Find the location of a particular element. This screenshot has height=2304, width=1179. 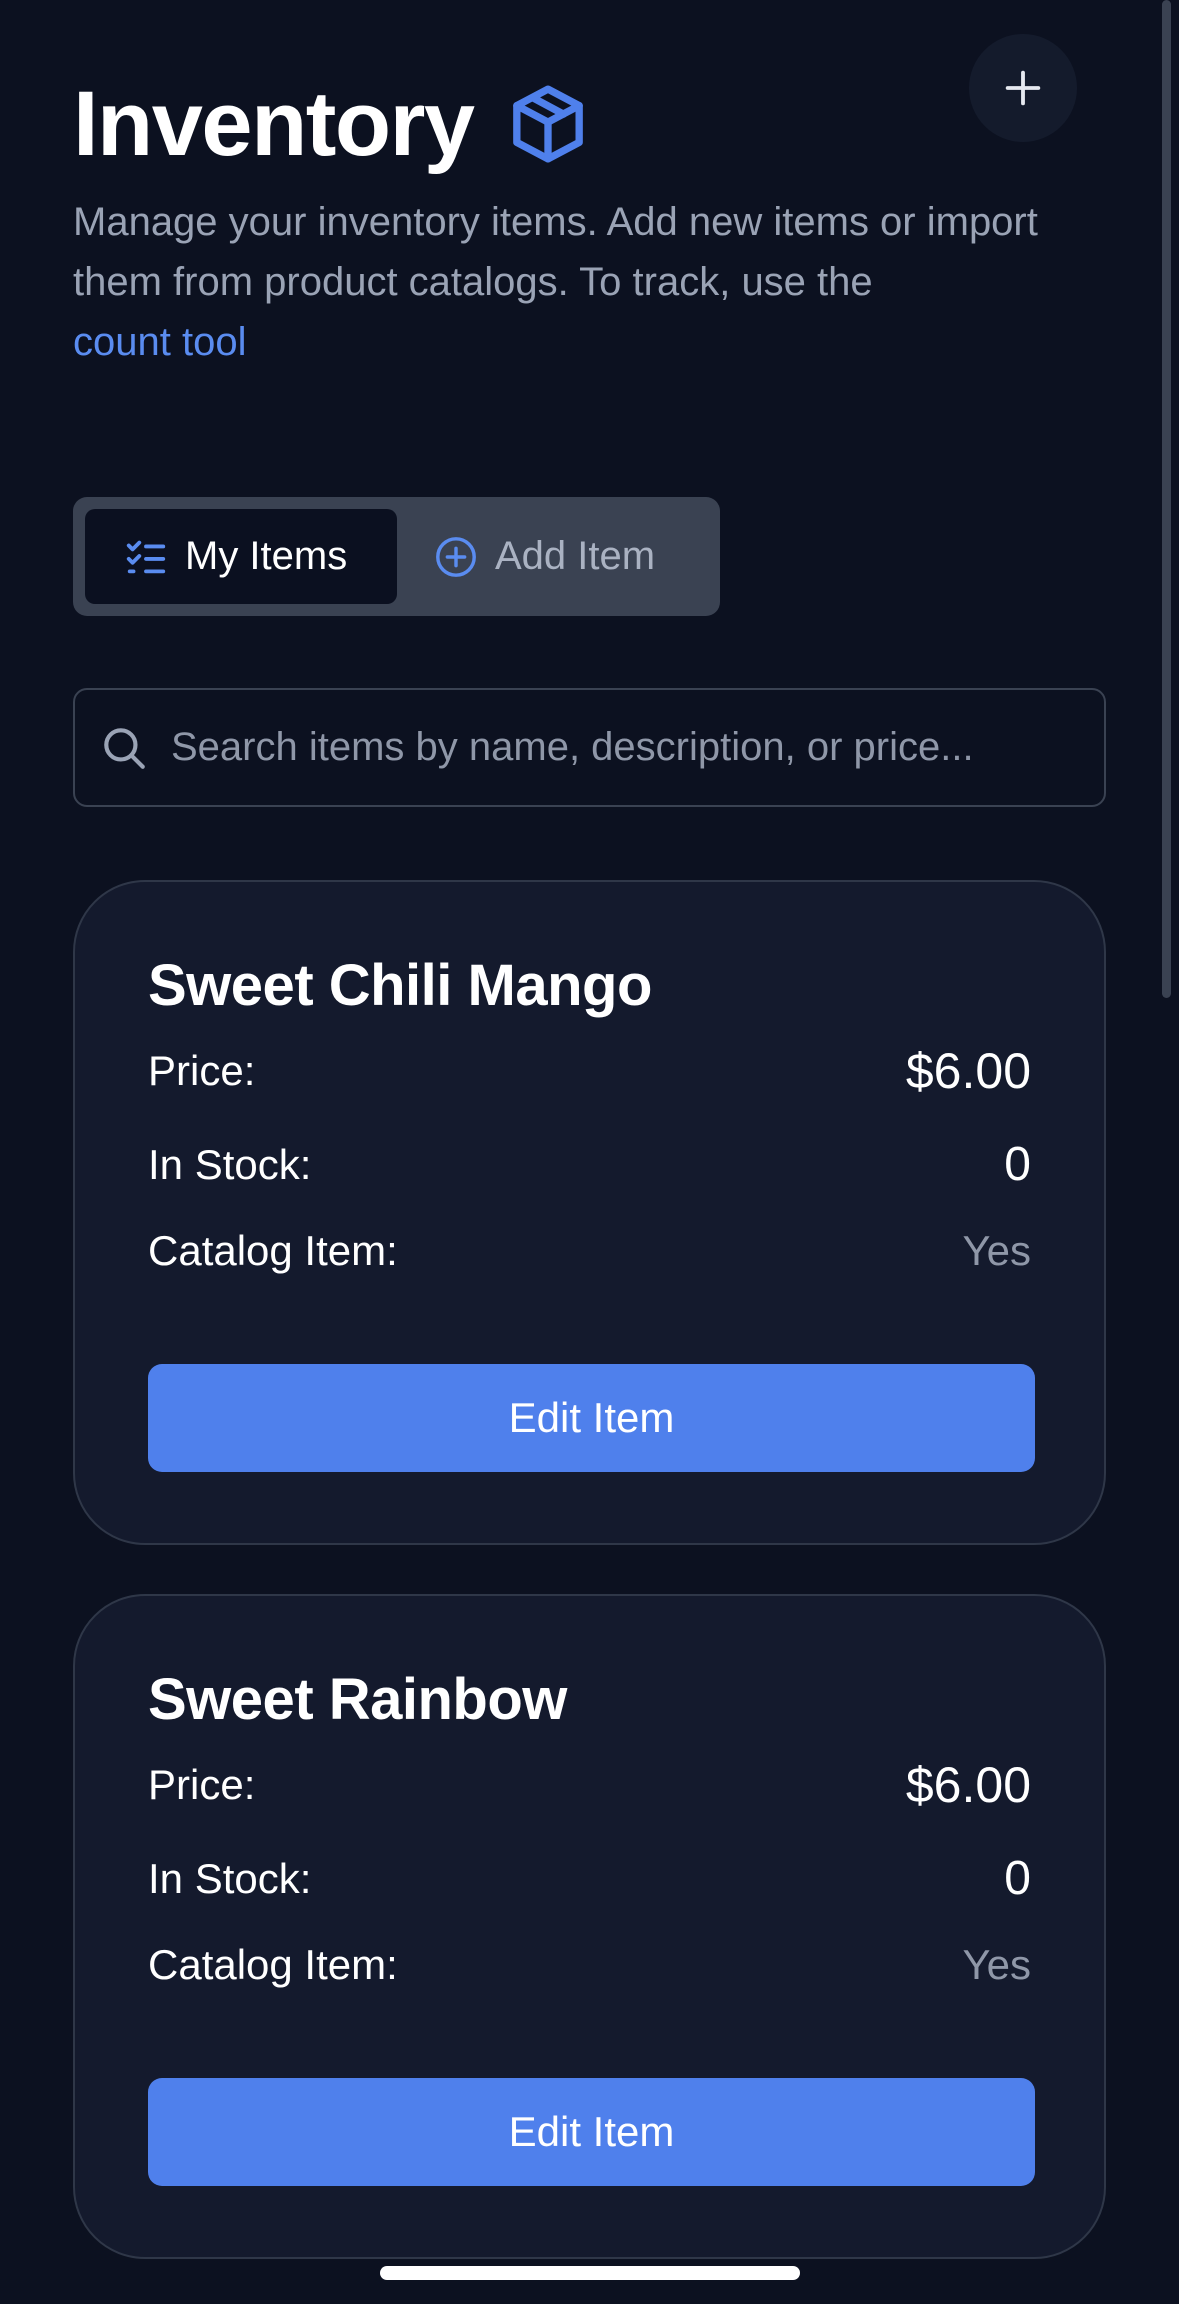

plus-icon is located at coordinates (1023, 88).